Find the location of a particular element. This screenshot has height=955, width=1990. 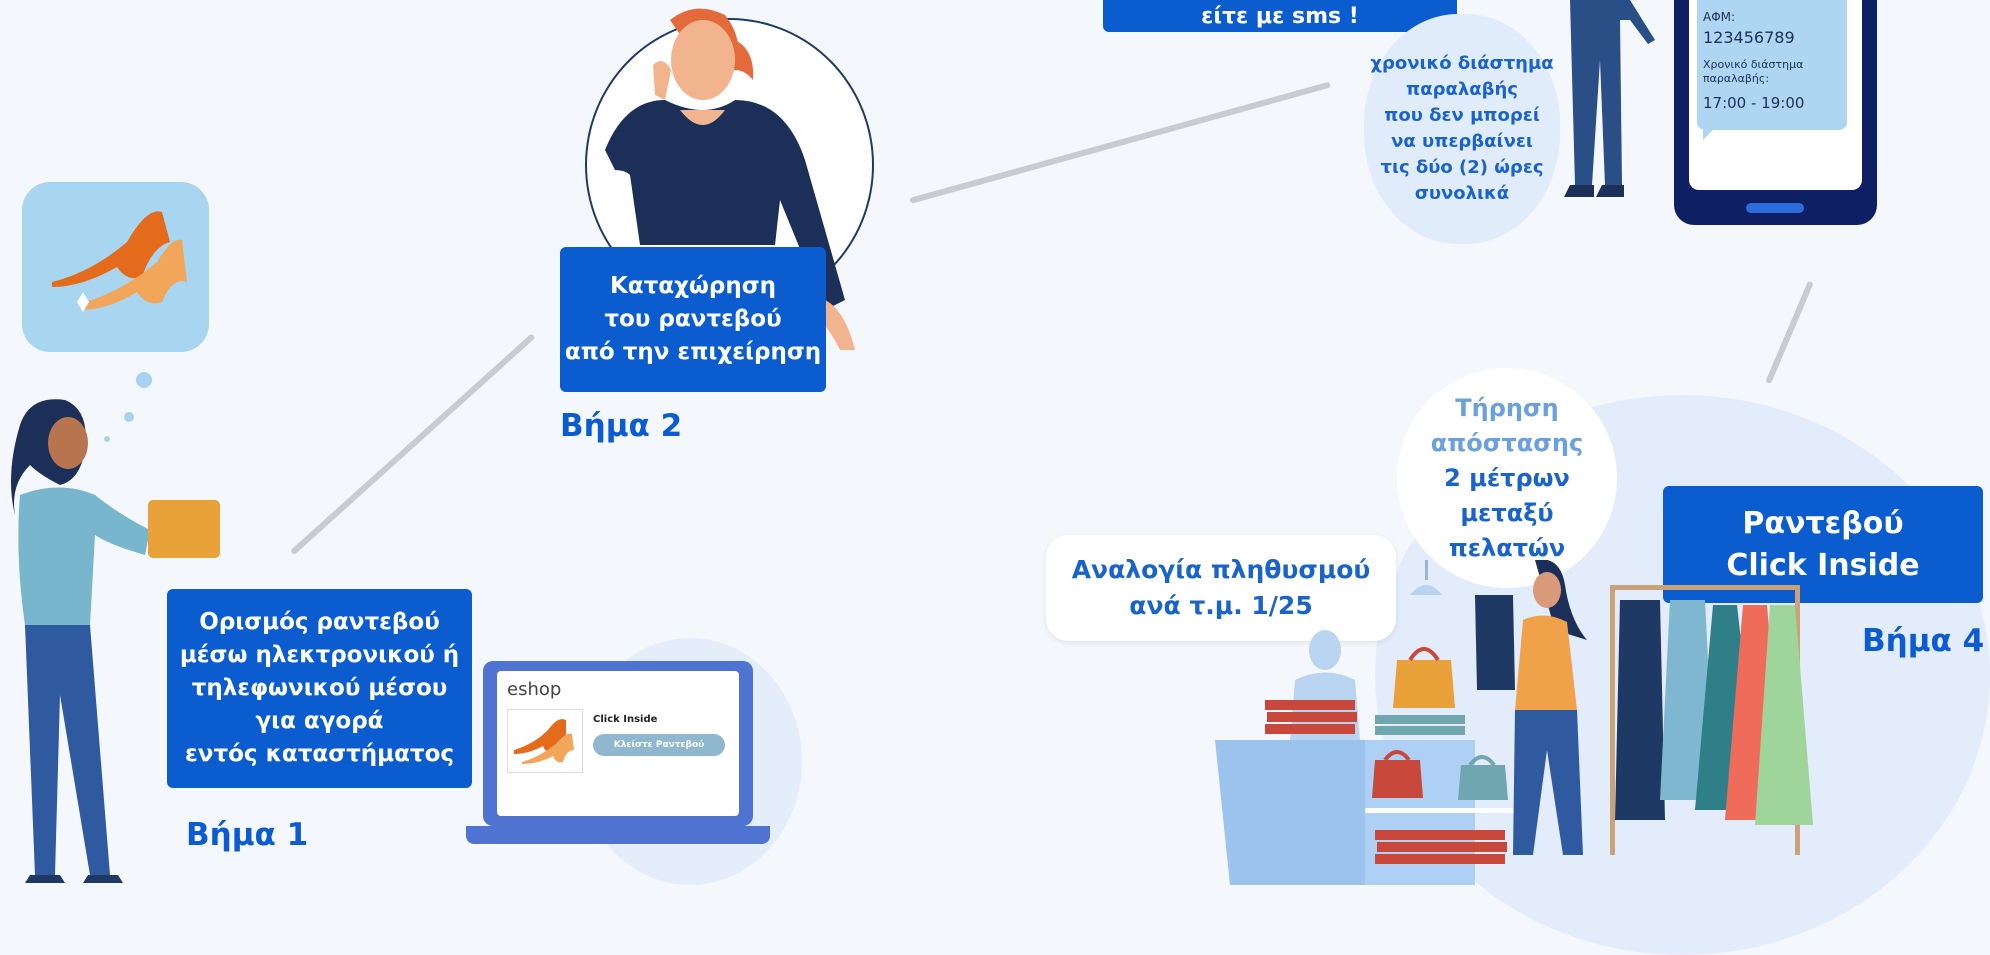

shoe-app-icon is located at coordinates (115, 267).